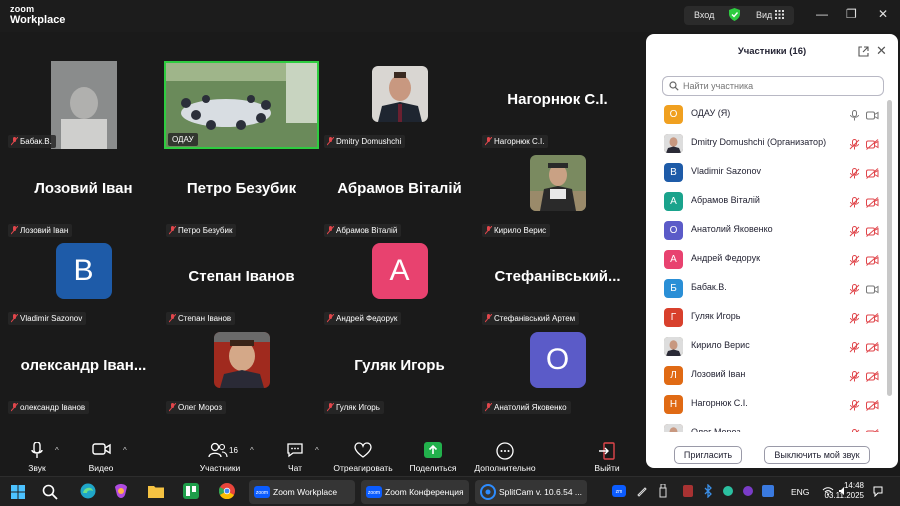 The image size is (900, 506). Describe the element at coordinates (415, 492) in the screenshot. I see `taskbar-zoom-meeting: zoom Zoom Конференция` at that location.